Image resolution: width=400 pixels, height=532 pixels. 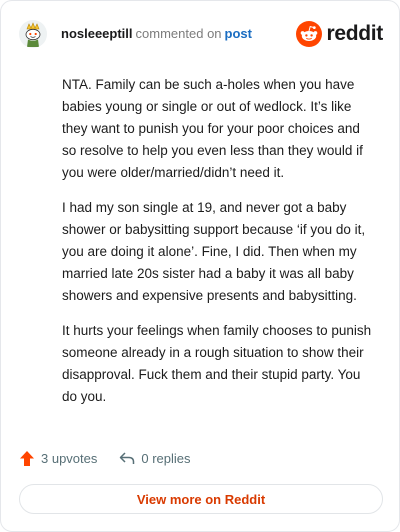 I want to click on post-link: post, so click(x=238, y=33).